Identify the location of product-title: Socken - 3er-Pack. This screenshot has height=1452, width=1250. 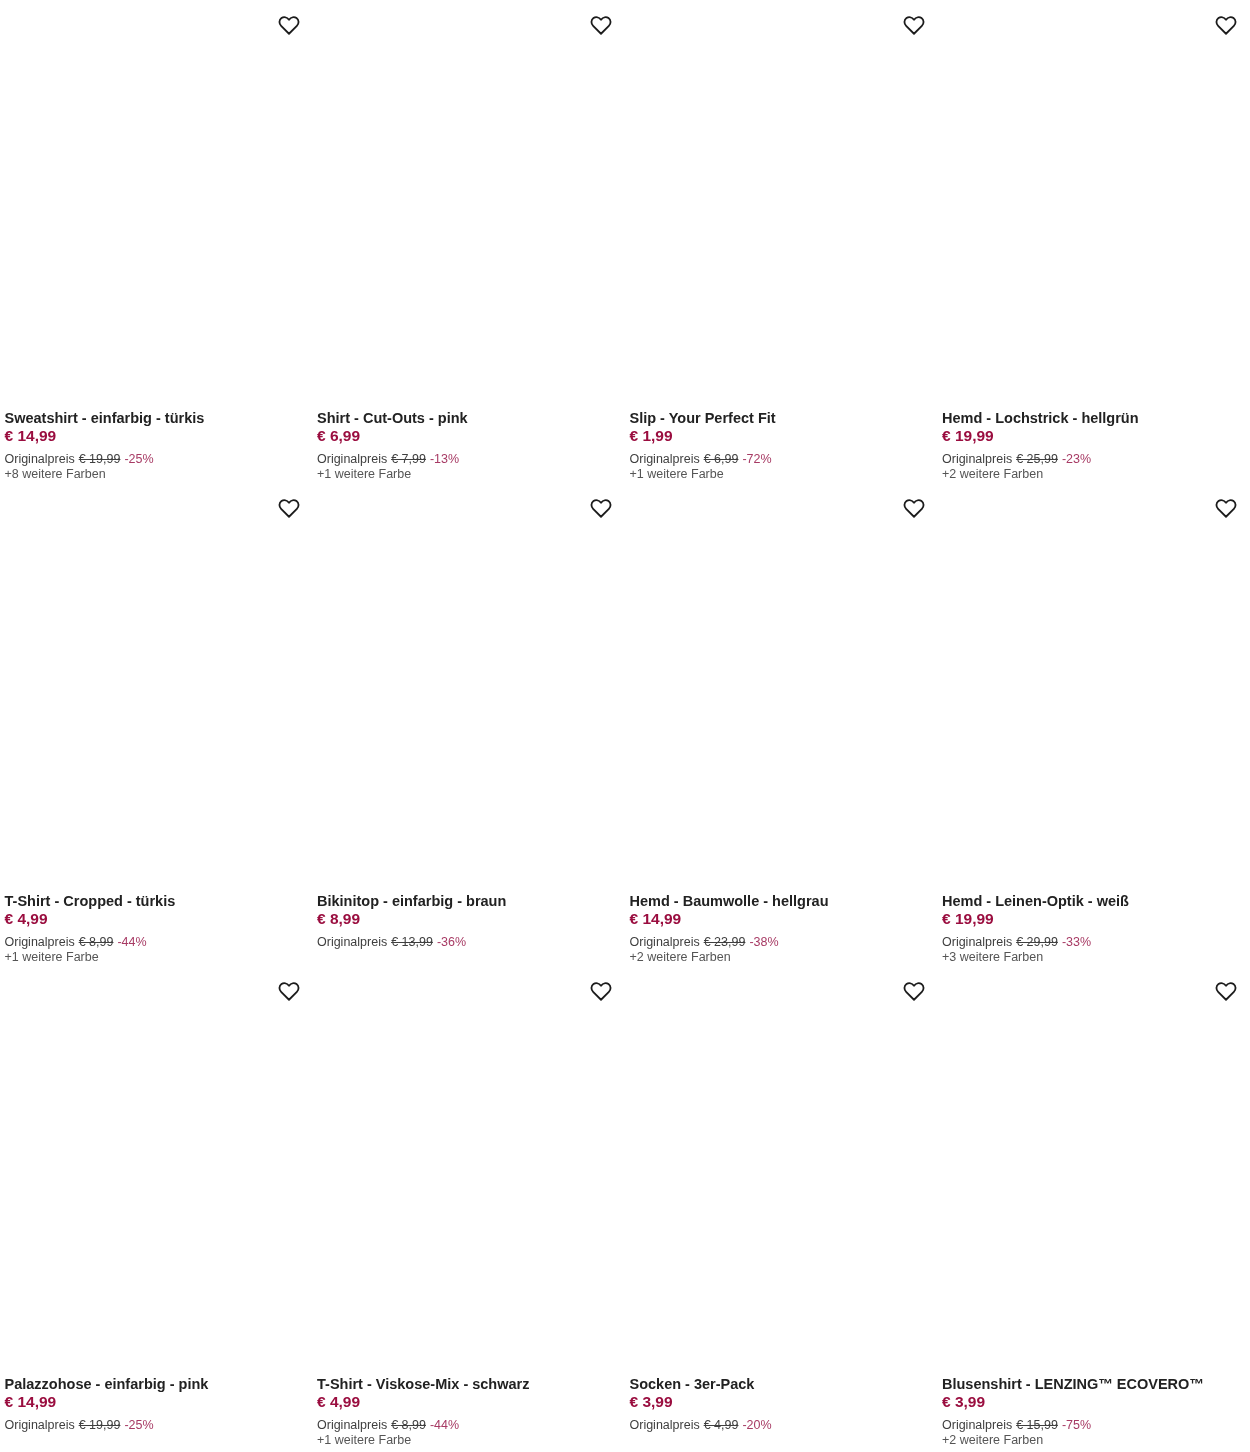
(692, 1384).